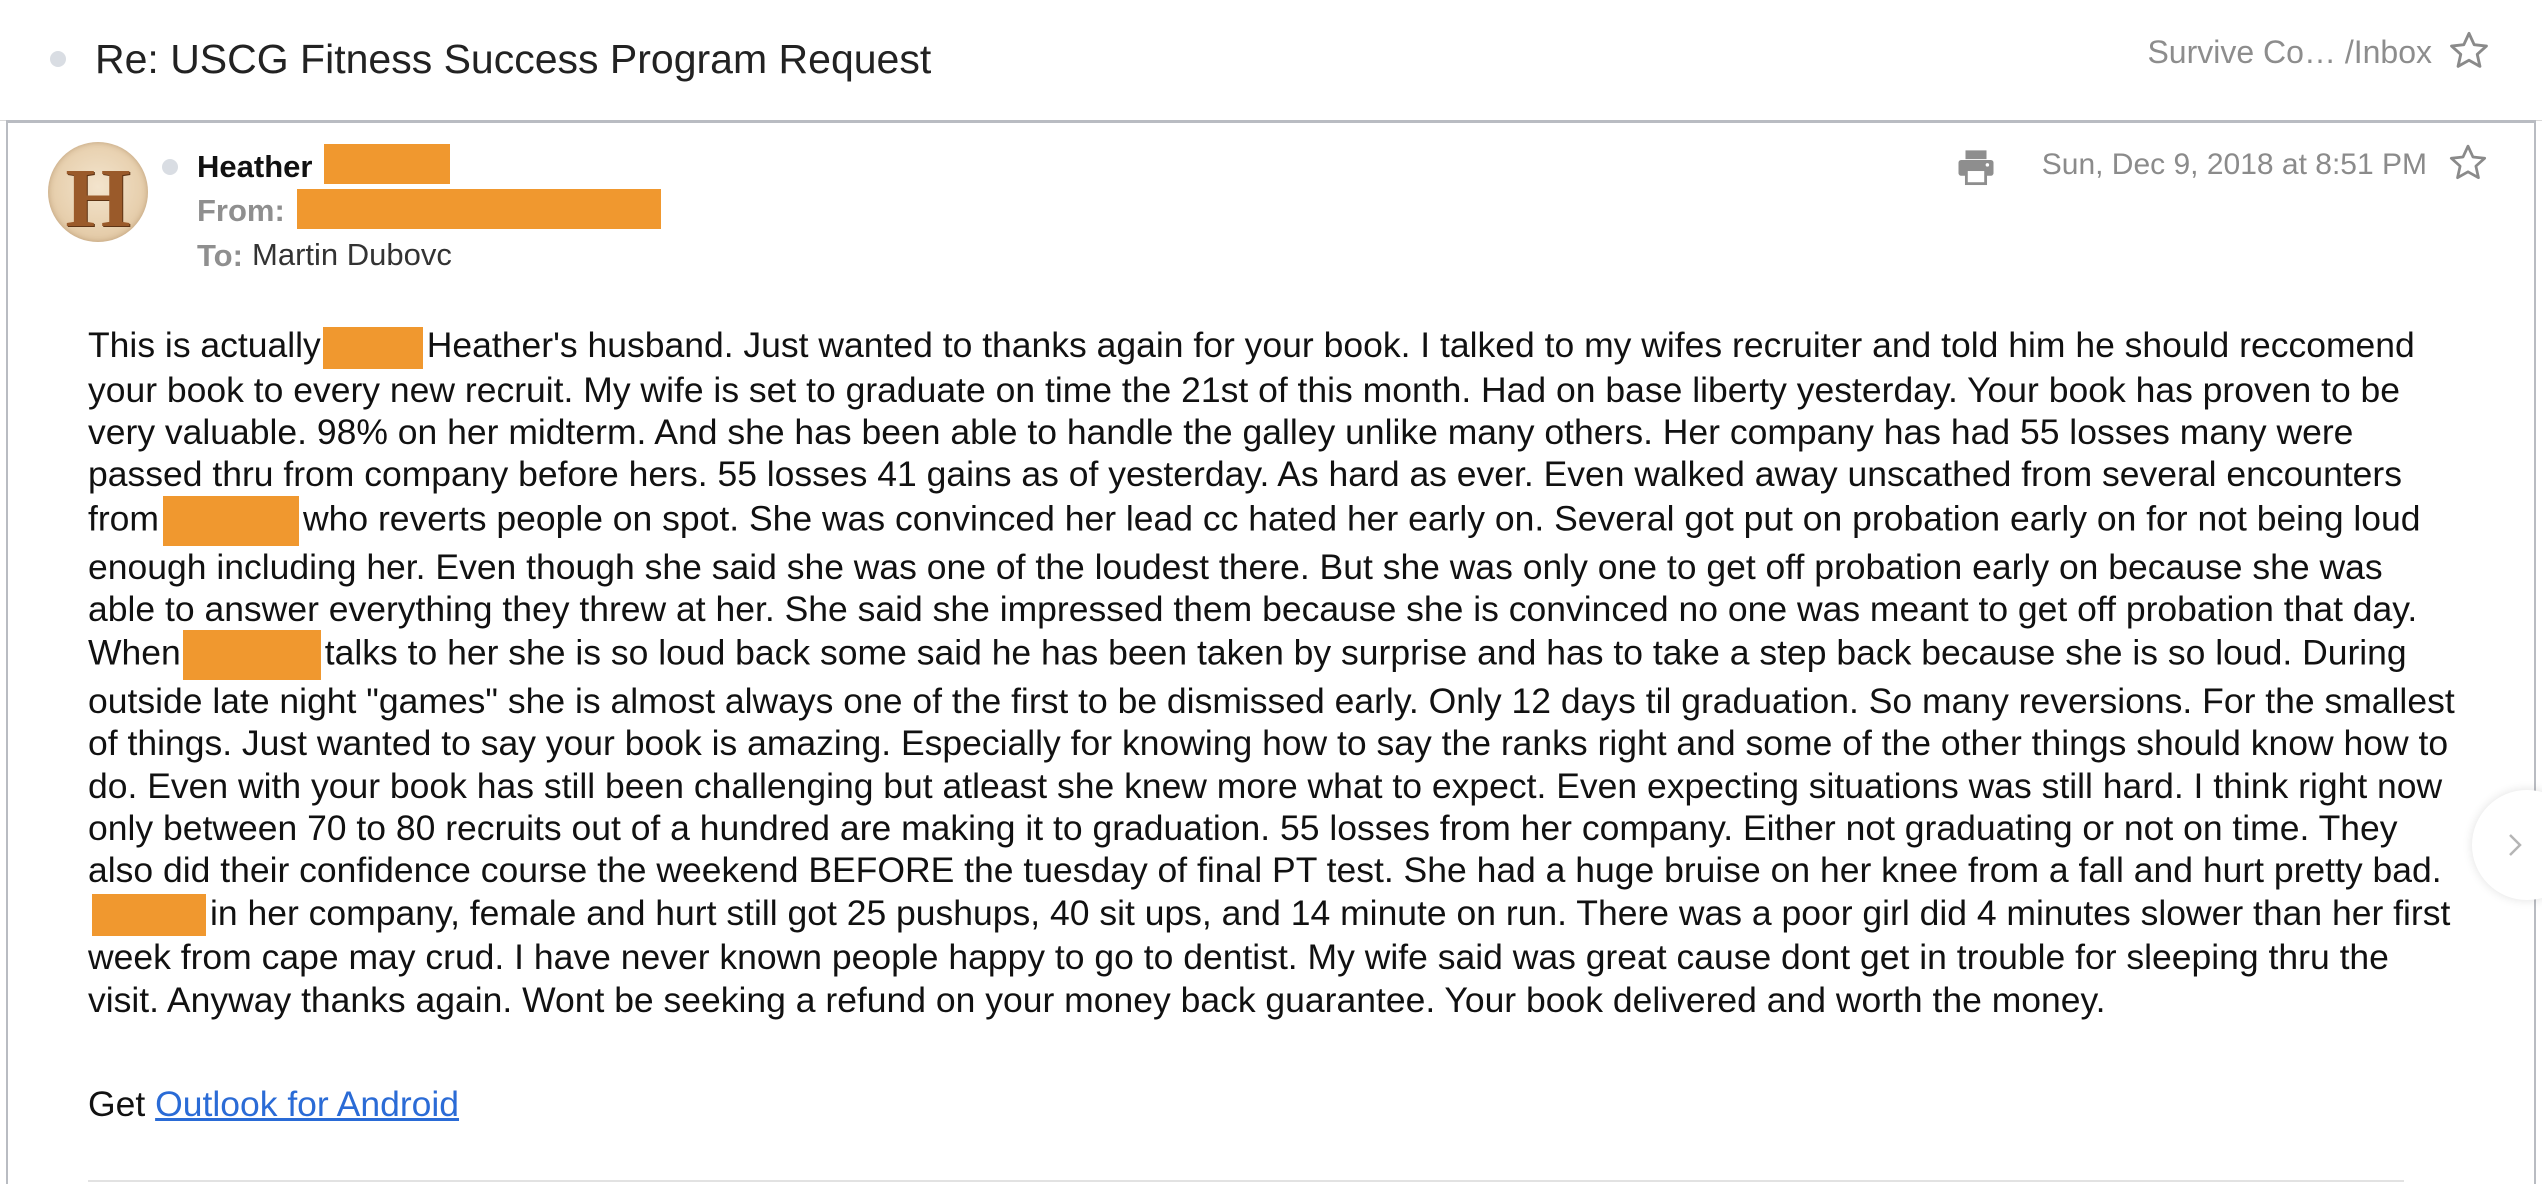 This screenshot has width=2542, height=1184. What do you see at coordinates (117, 1104) in the screenshot?
I see `signature-prefix: Get` at bounding box center [117, 1104].